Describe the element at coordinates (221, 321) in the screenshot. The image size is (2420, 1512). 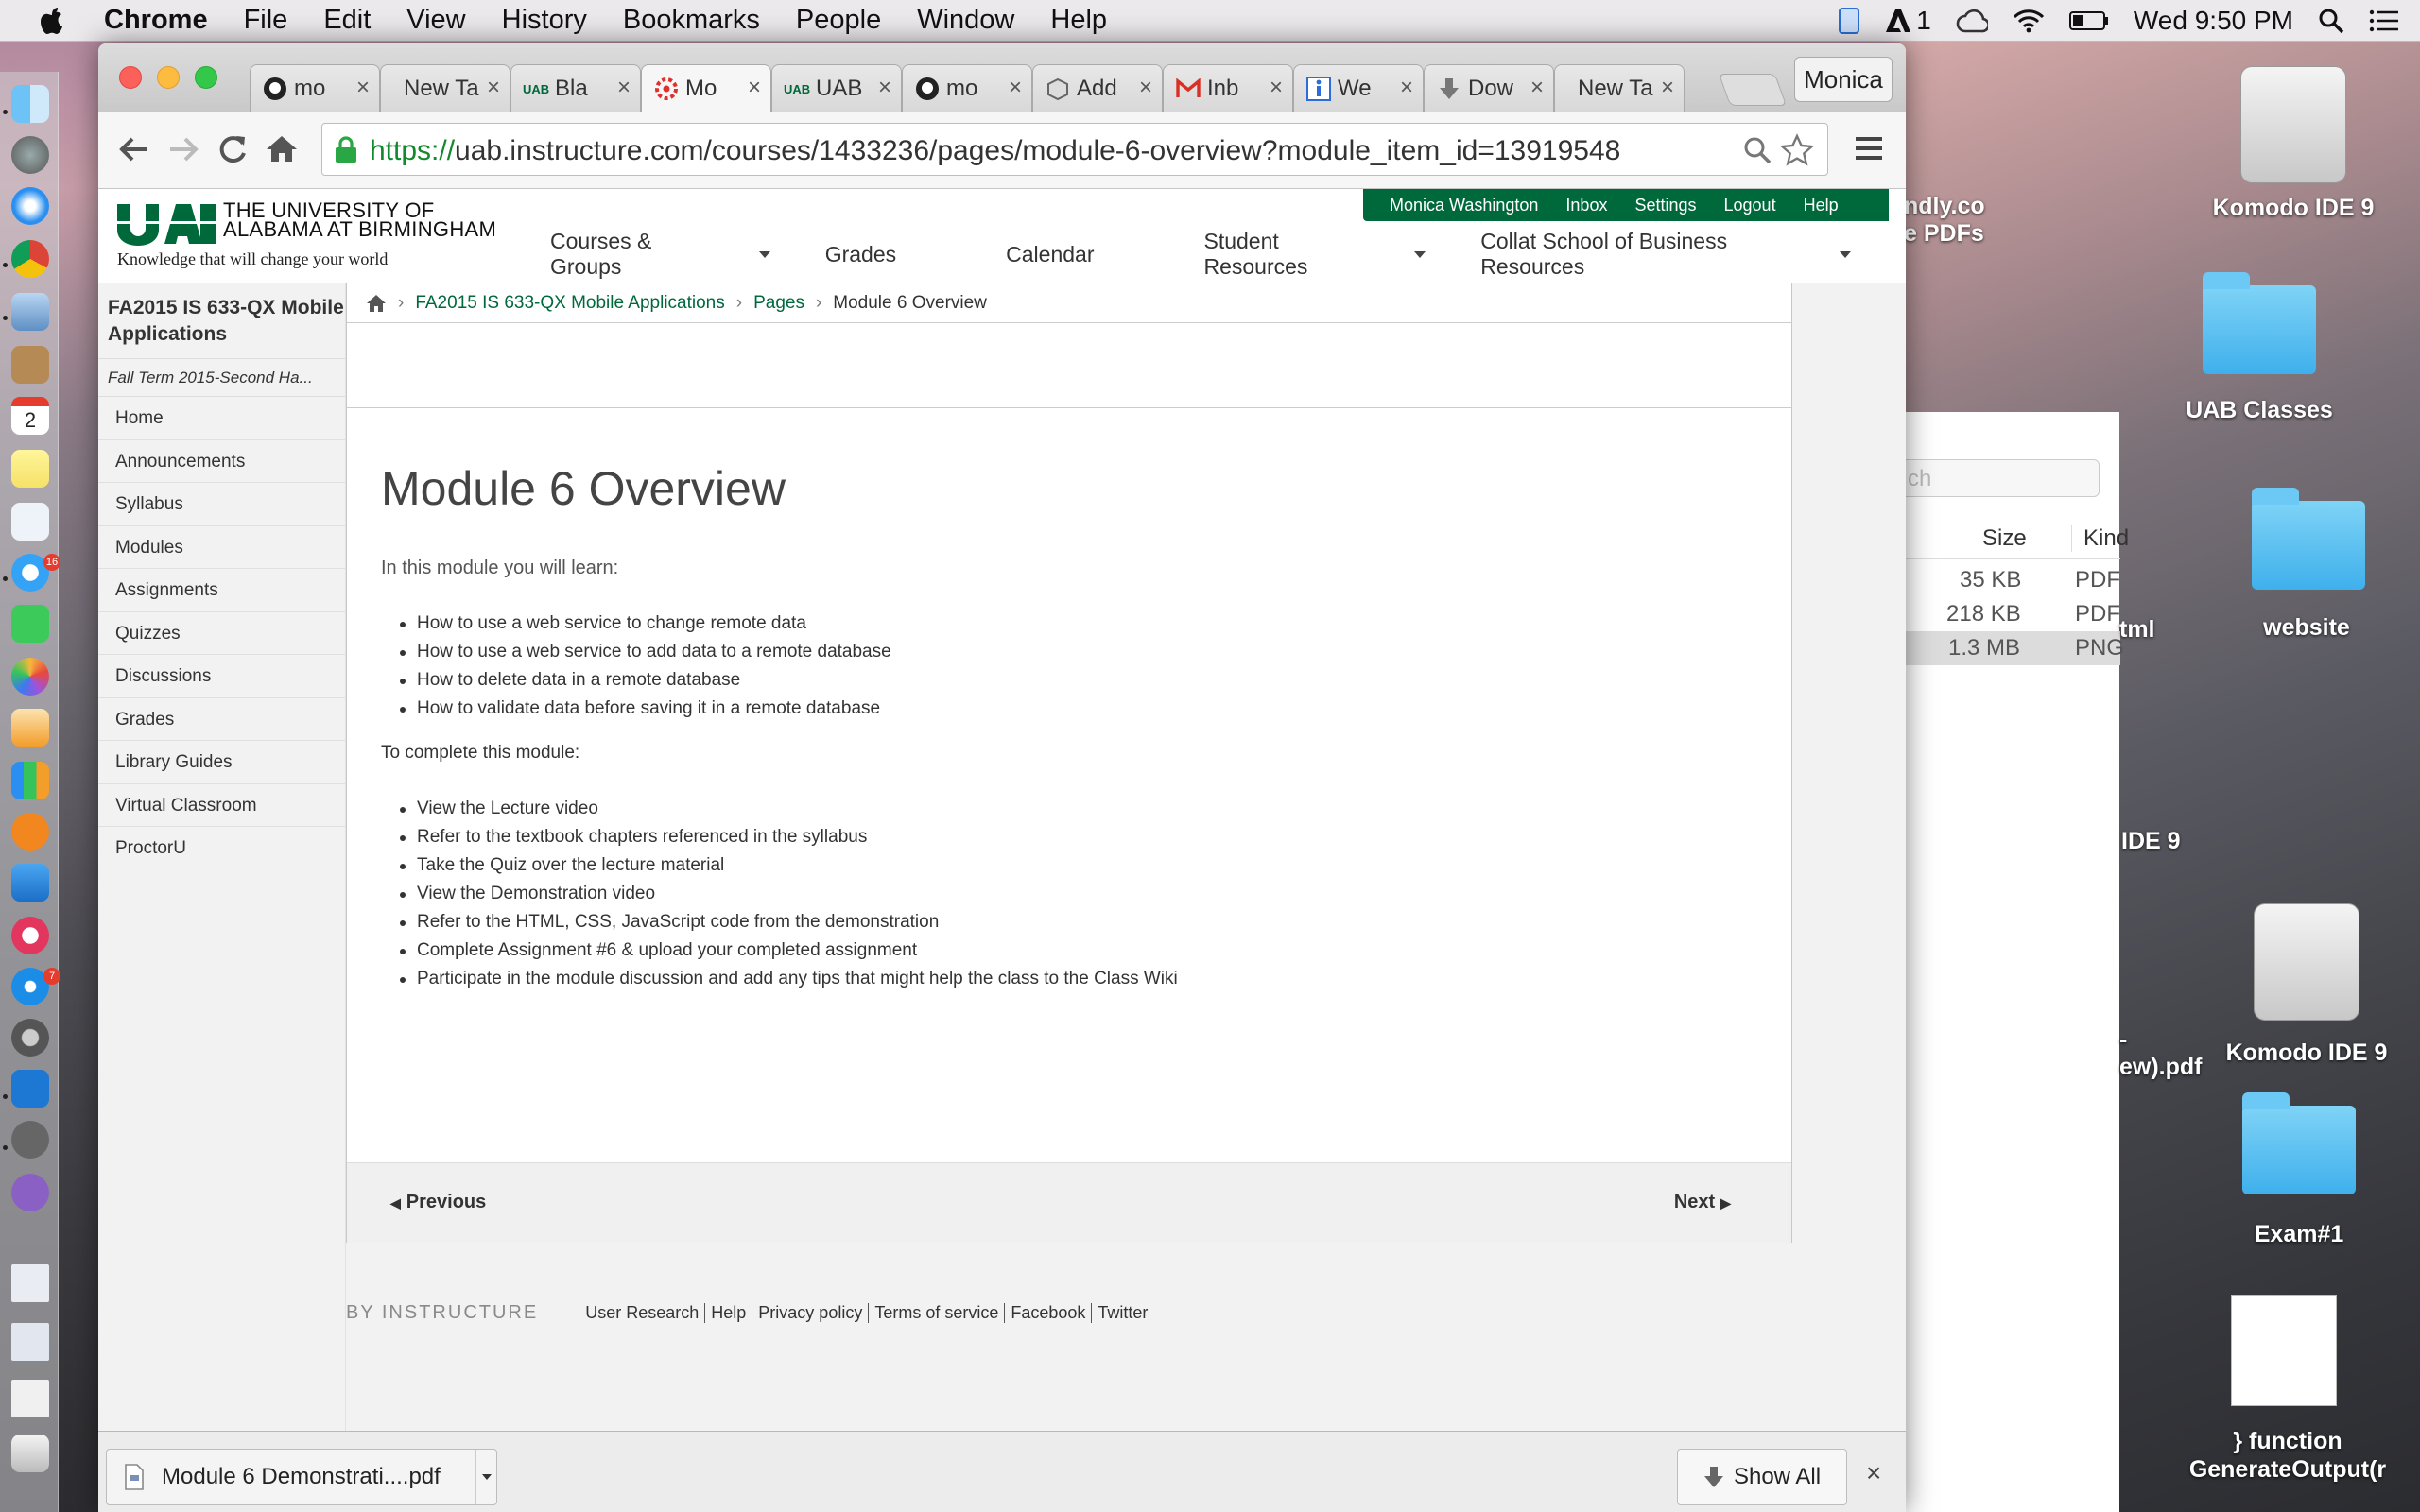
I see `course-title: FA2015 IS 633-QX Mobile Applications` at that location.